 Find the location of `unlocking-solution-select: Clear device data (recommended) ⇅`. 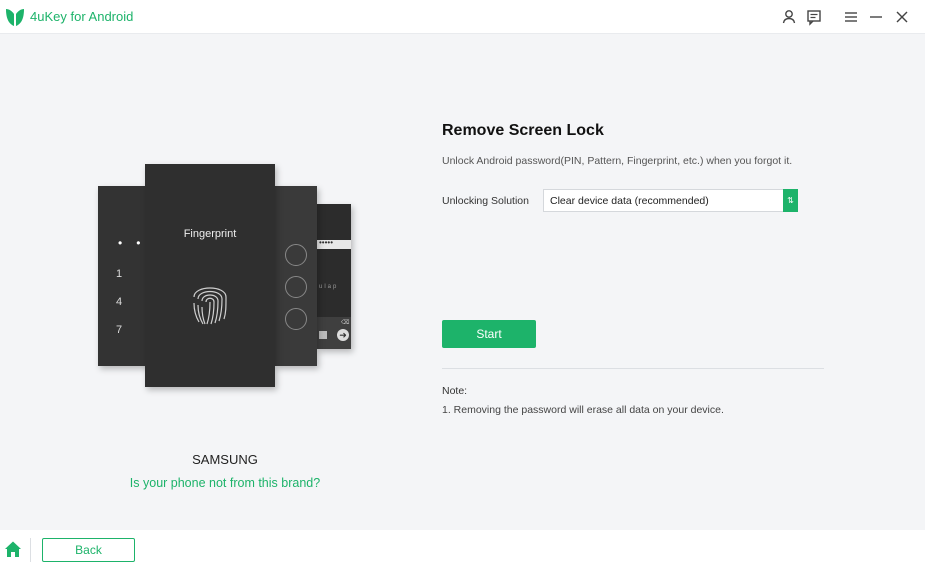

unlocking-solution-select: Clear device data (recommended) ⇅ is located at coordinates (670, 200).